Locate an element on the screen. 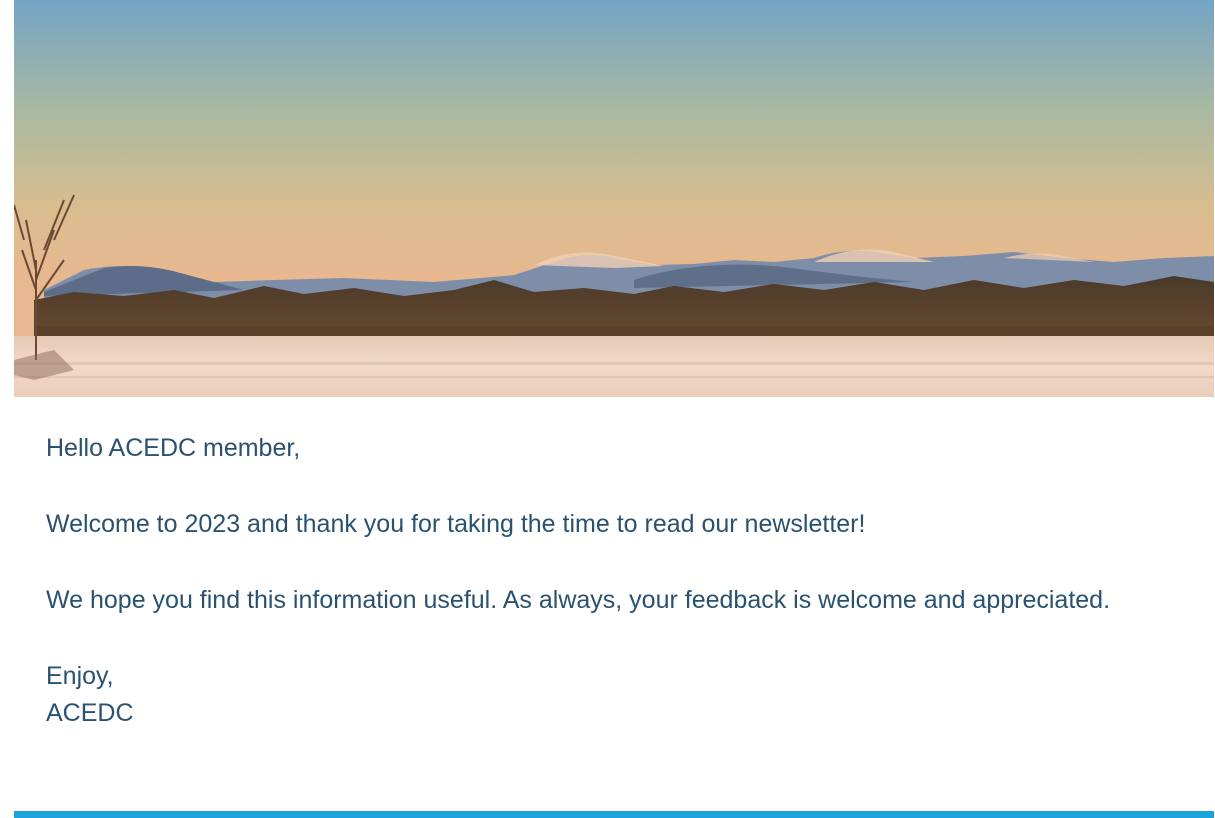 Image resolution: width=1215 pixels, height=818 pixels. signature-text: ACEDC is located at coordinates (90, 713).